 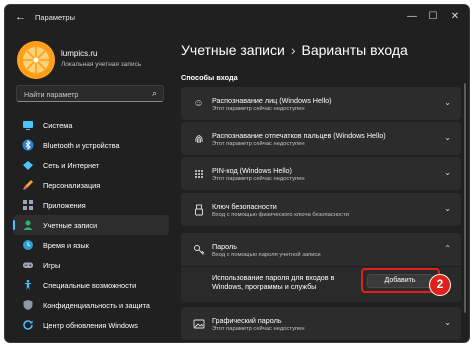 What do you see at coordinates (244, 206) in the screenshot?
I see `card-title: Ключ безопасности` at bounding box center [244, 206].